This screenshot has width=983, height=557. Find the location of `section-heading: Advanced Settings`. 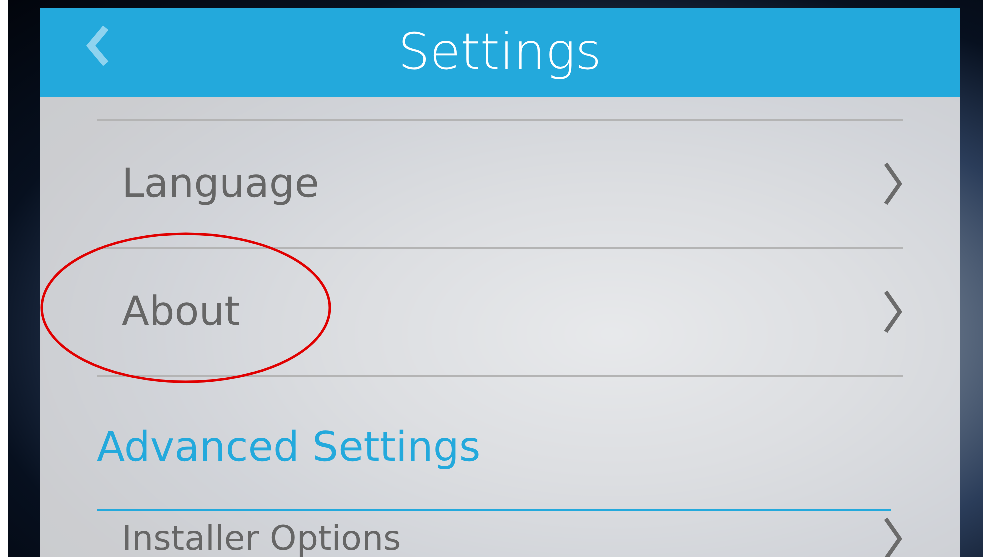

section-heading: Advanced Settings is located at coordinates (289, 447).